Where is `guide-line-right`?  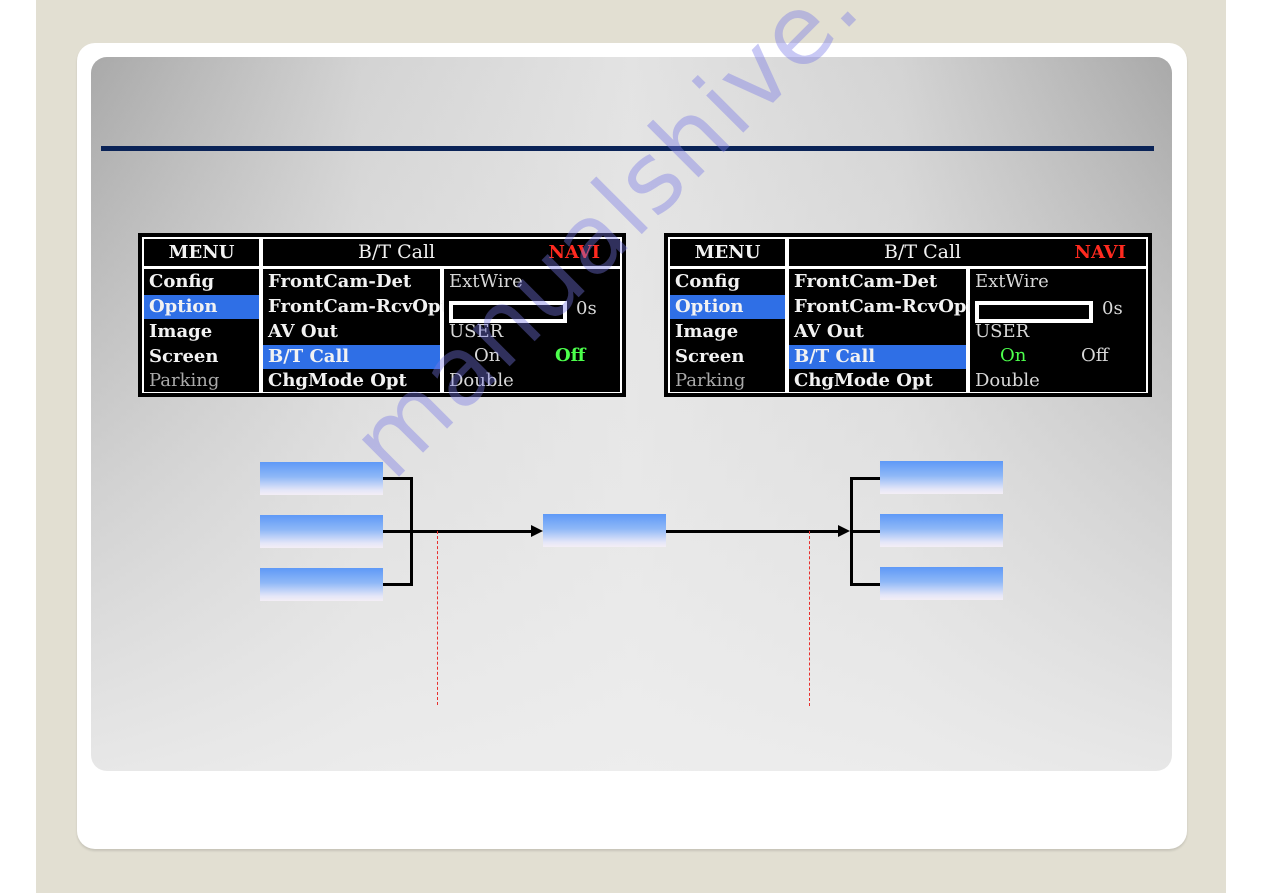 guide-line-right is located at coordinates (809, 618).